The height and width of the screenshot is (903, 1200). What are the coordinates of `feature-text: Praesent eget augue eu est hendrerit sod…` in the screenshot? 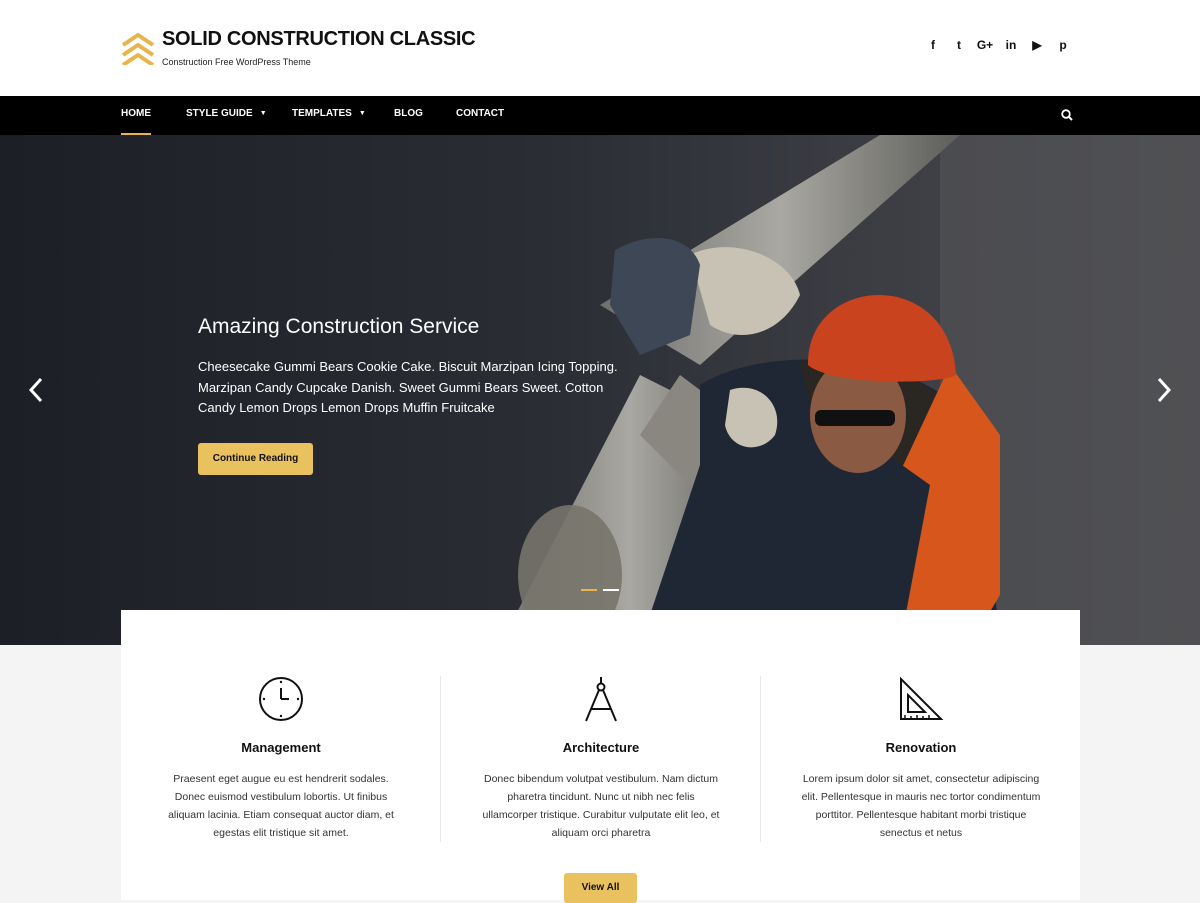 It's located at (281, 806).